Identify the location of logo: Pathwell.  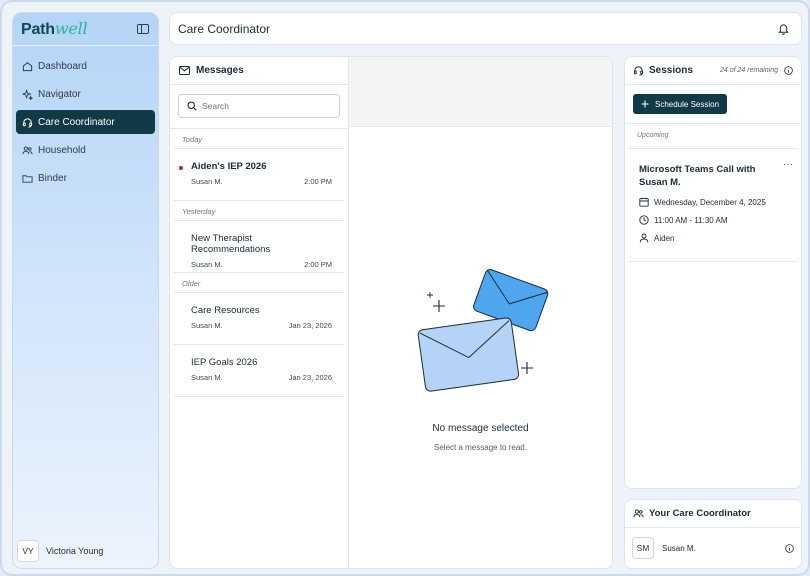
(54, 29).